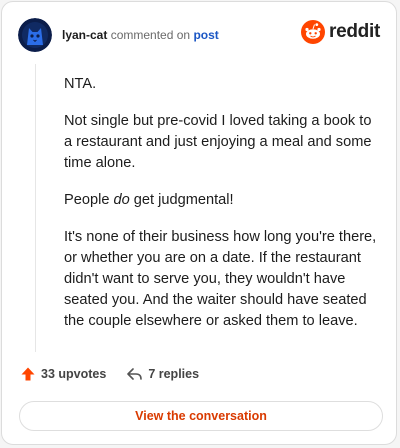  What do you see at coordinates (28, 374) in the screenshot?
I see `upvote-arrow-icon` at bounding box center [28, 374].